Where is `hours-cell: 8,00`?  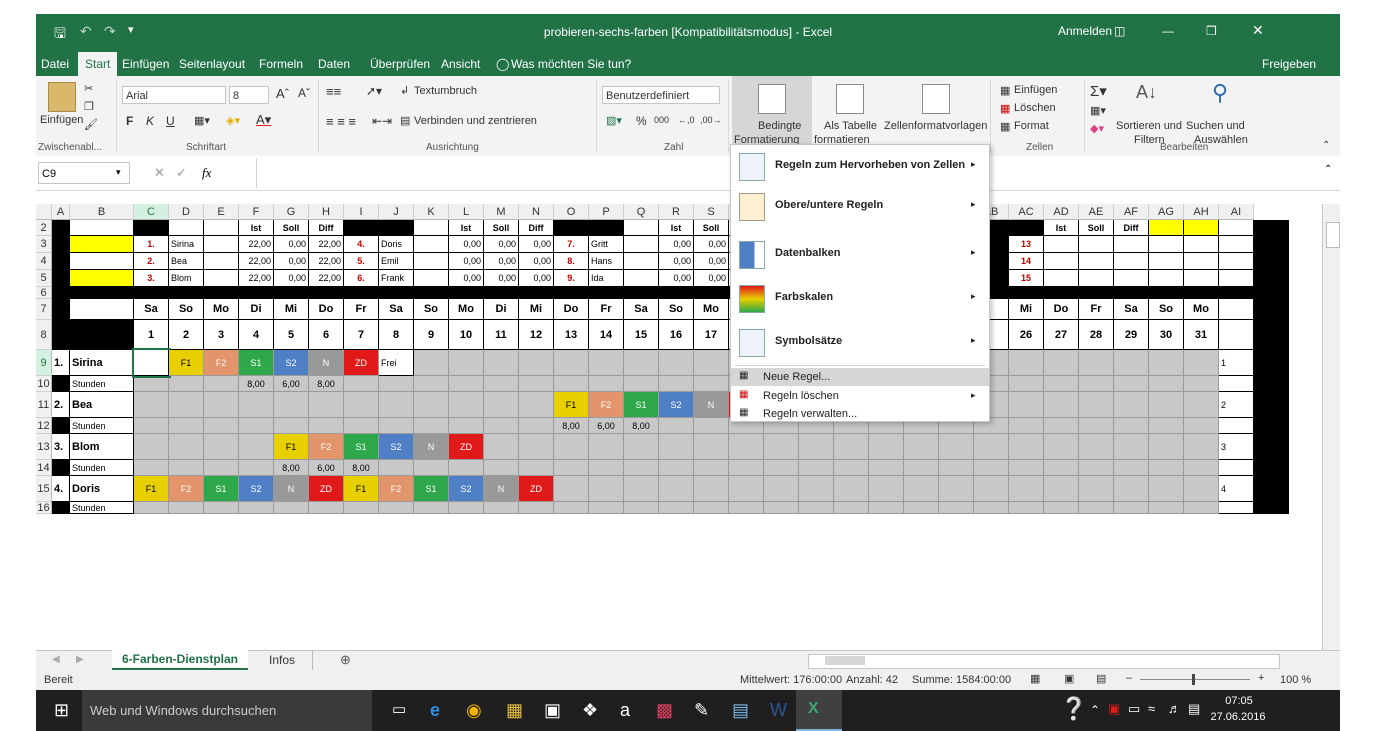
hours-cell: 8,00 is located at coordinates (291, 468).